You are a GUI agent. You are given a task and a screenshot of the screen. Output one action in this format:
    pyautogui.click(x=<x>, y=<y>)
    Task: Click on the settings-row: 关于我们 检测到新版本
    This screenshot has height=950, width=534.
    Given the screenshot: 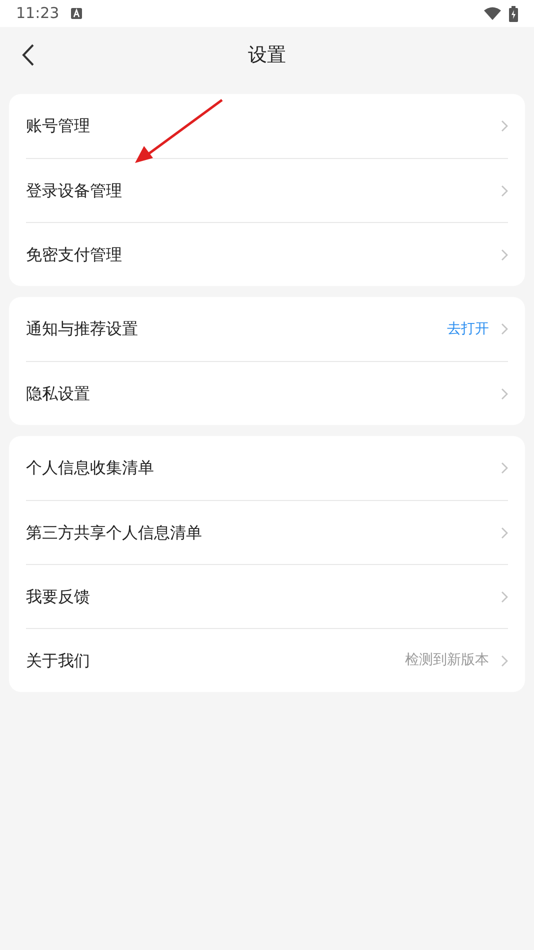 What is the action you would take?
    pyautogui.click(x=267, y=660)
    